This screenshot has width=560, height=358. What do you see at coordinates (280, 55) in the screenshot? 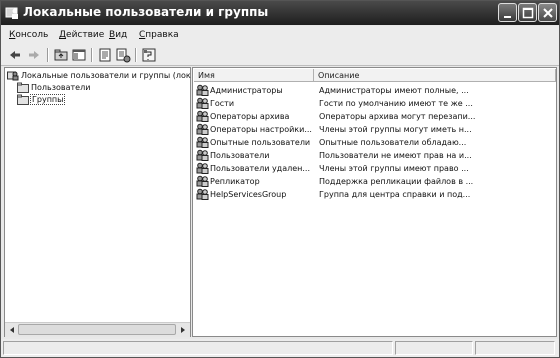
I see `toolbar` at bounding box center [280, 55].